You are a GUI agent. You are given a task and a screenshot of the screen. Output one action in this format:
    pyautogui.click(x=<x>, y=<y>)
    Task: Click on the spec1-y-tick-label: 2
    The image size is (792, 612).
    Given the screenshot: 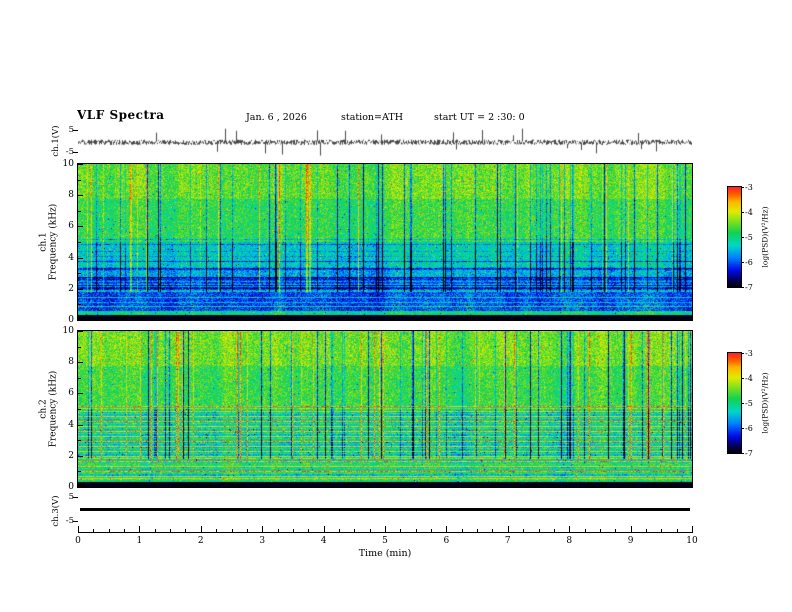 What is the action you would take?
    pyautogui.click(x=71, y=288)
    